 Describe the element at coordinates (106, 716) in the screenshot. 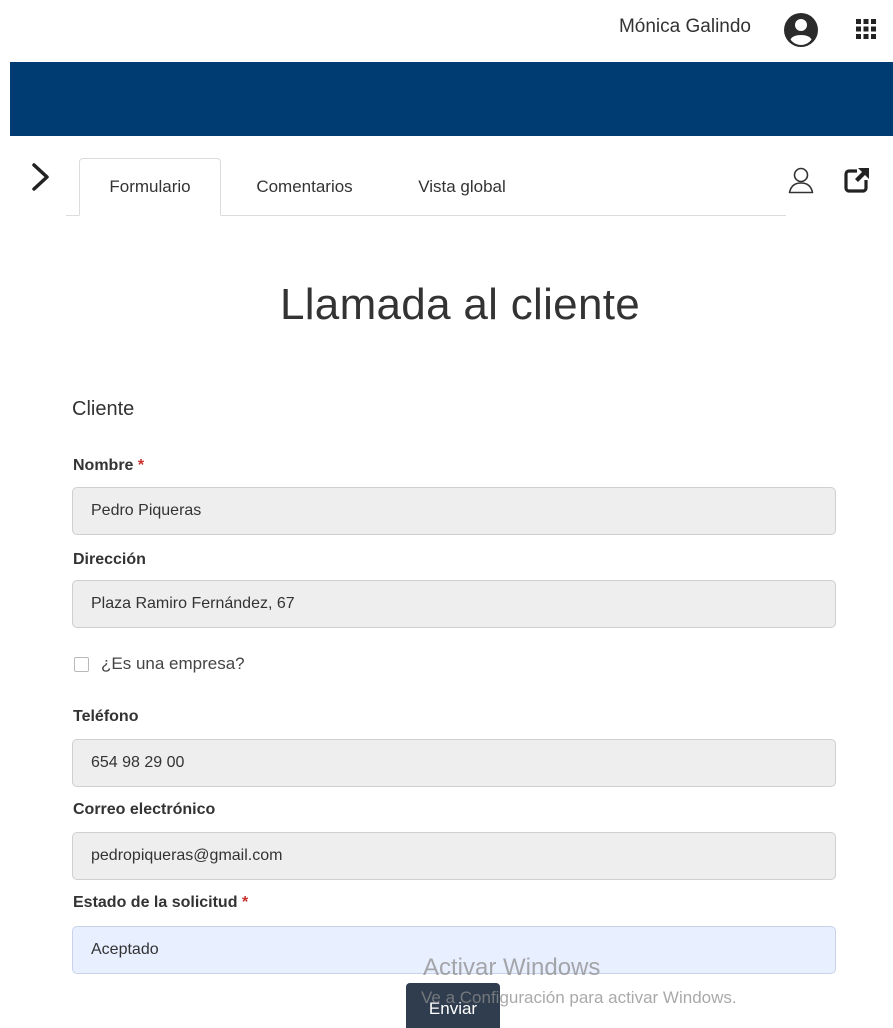

I see `telefono-label: Teléfono` at that location.